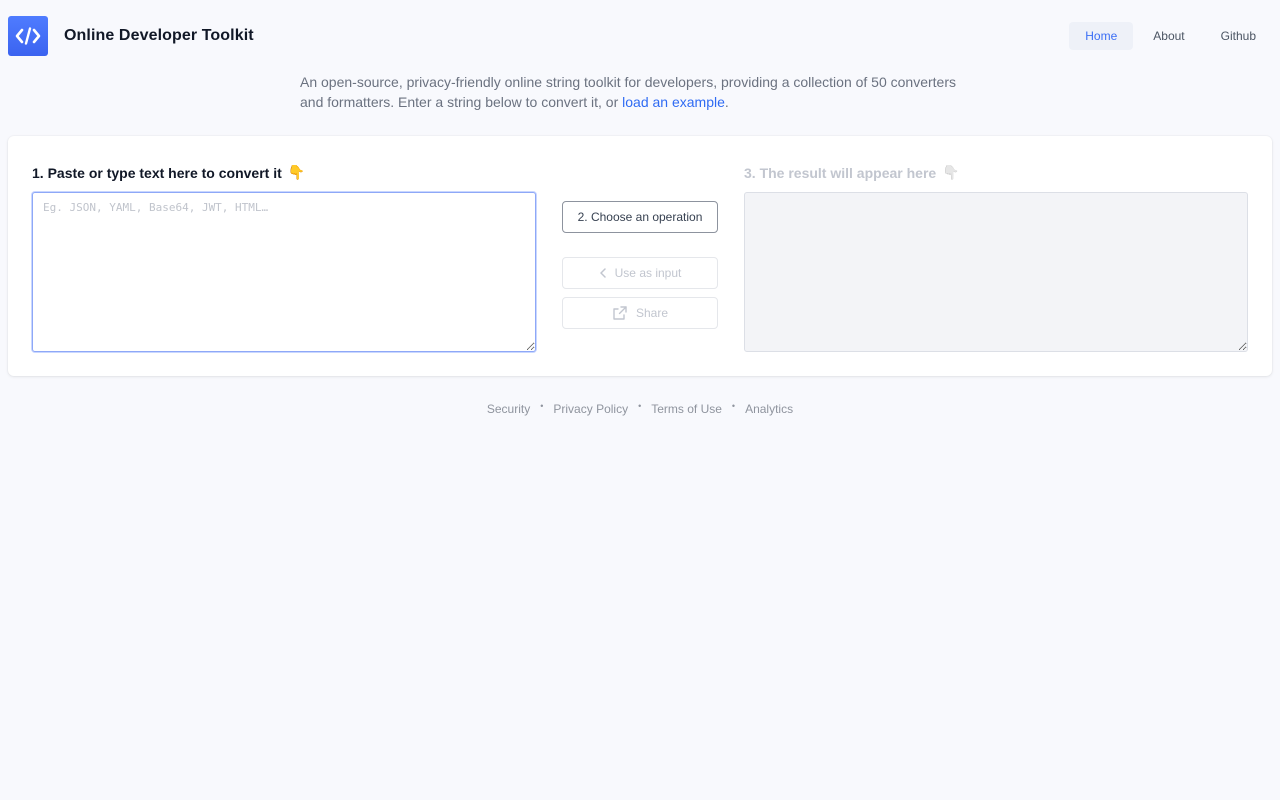  What do you see at coordinates (590, 409) in the screenshot?
I see `footer-link-privacy-policy: Privacy Policy` at bounding box center [590, 409].